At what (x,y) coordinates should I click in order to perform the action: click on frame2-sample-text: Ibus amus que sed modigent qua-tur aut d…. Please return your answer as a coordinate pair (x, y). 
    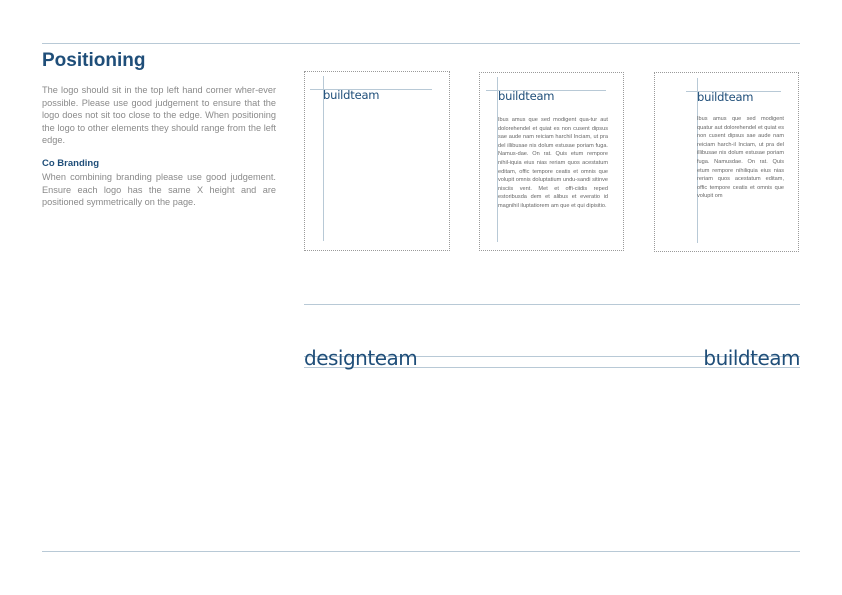
    Looking at the image, I should click on (553, 163).